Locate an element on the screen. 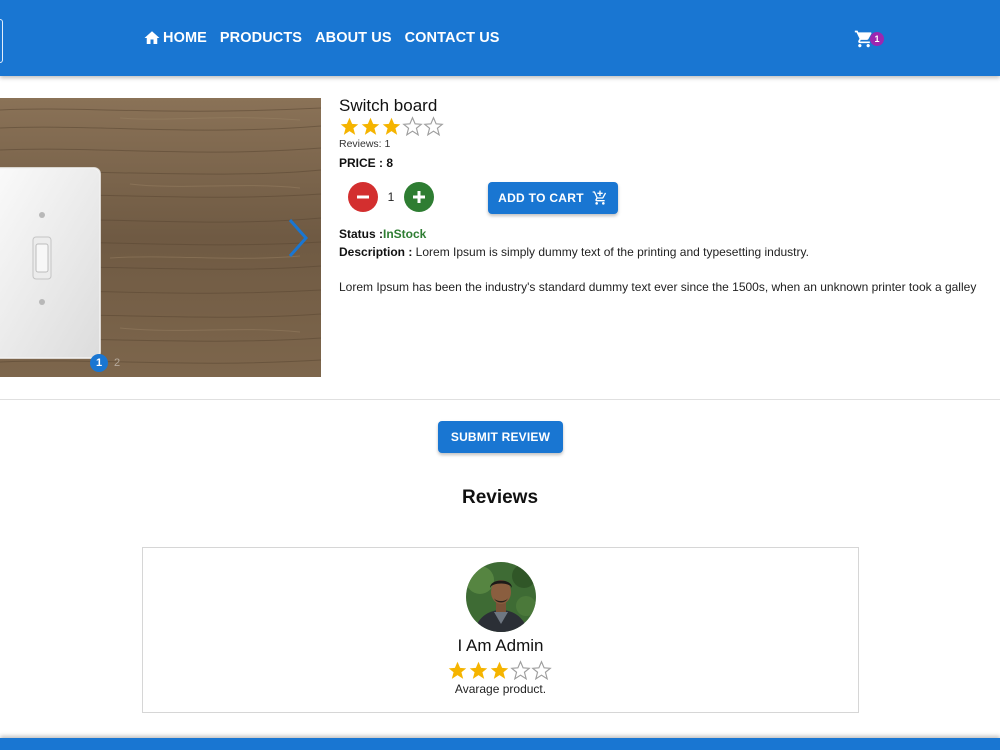  carousel-dot-2: 2 is located at coordinates (119, 363).